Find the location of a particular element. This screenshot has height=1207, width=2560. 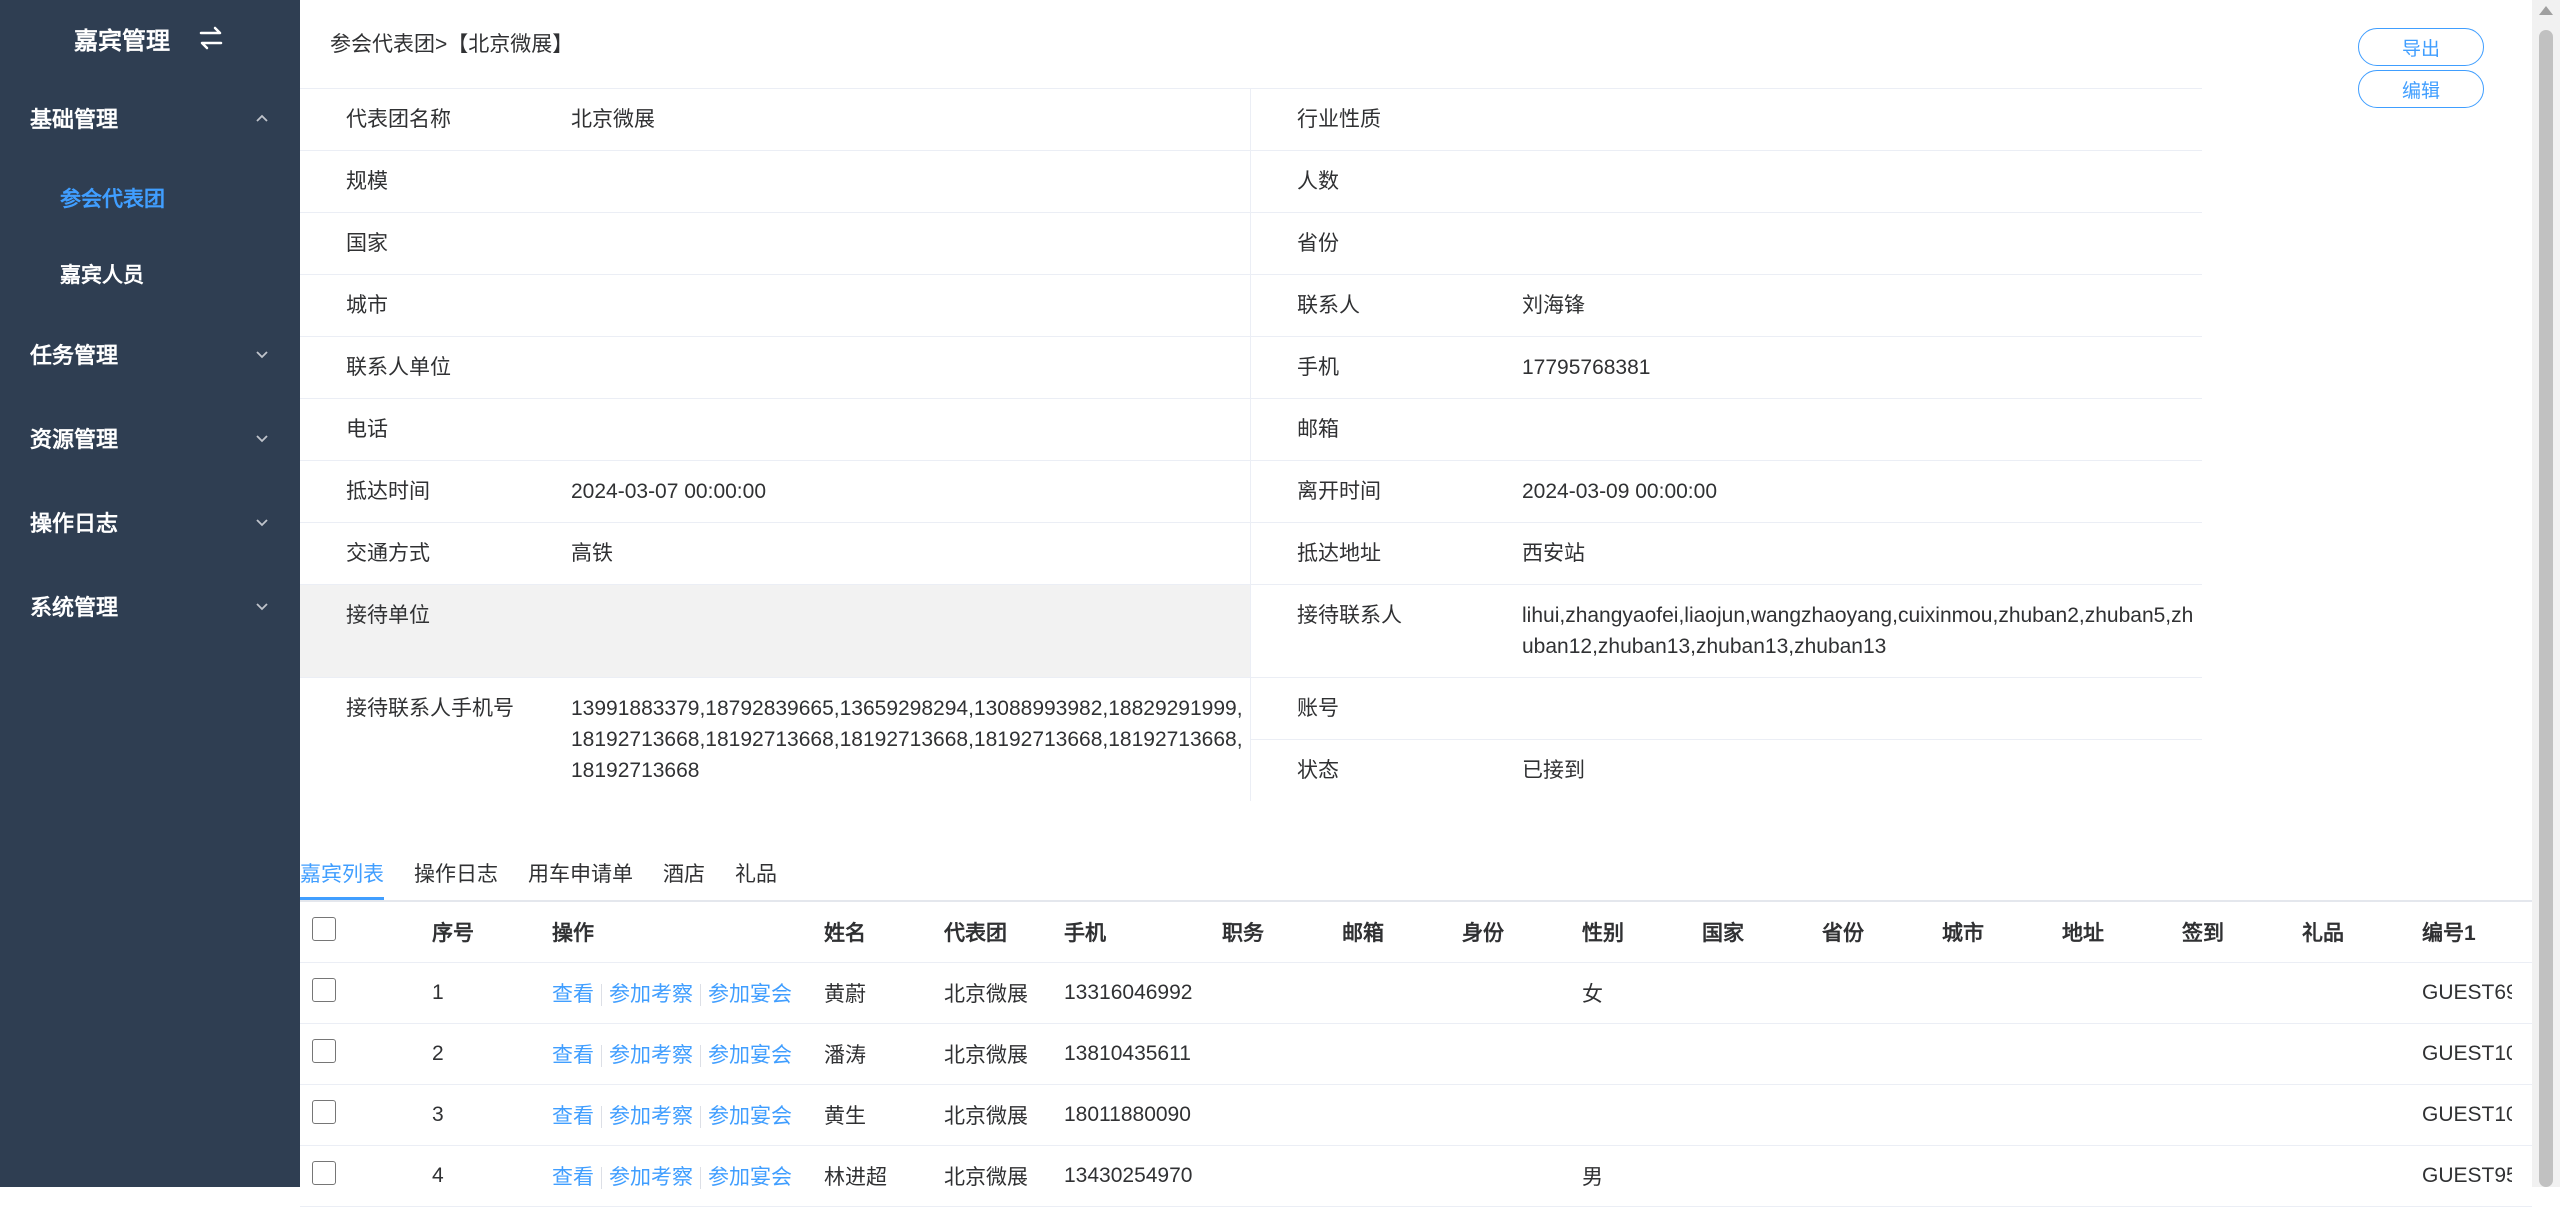

detail-tabs: 嘉宾列表 操作日志 用车申请单 酒店 礼品 is located at coordinates (553, 879).